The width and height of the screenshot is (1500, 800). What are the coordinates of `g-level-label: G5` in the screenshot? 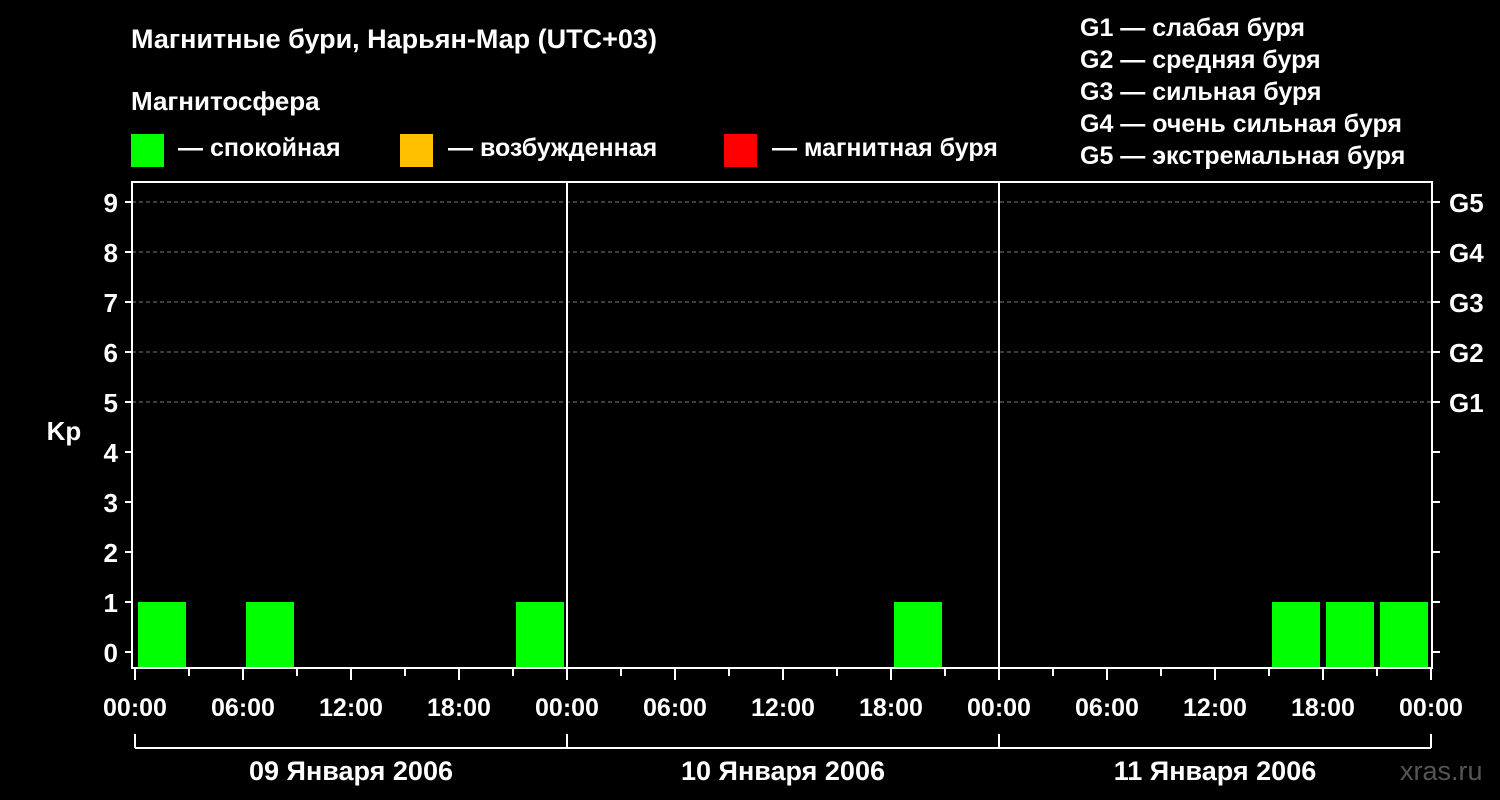 It's located at (1466, 203).